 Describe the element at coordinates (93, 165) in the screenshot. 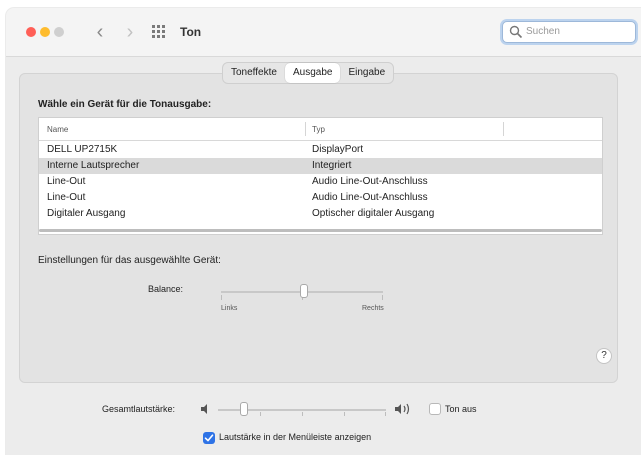

I see `device-name: Interne Lautsprecher` at that location.